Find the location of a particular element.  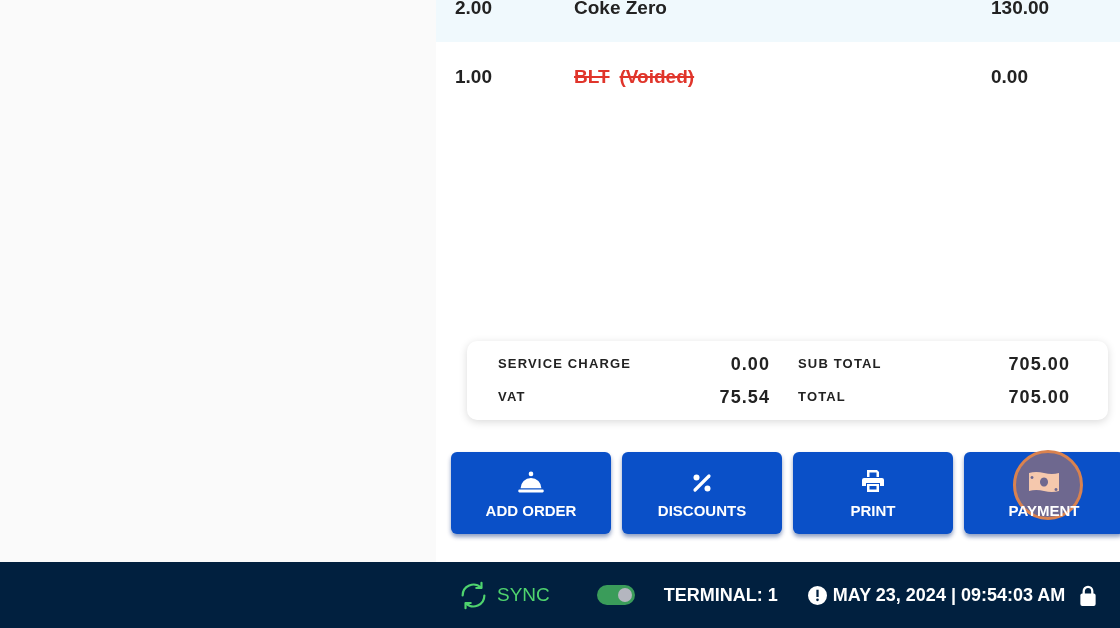

bell-icon is located at coordinates (531, 482).